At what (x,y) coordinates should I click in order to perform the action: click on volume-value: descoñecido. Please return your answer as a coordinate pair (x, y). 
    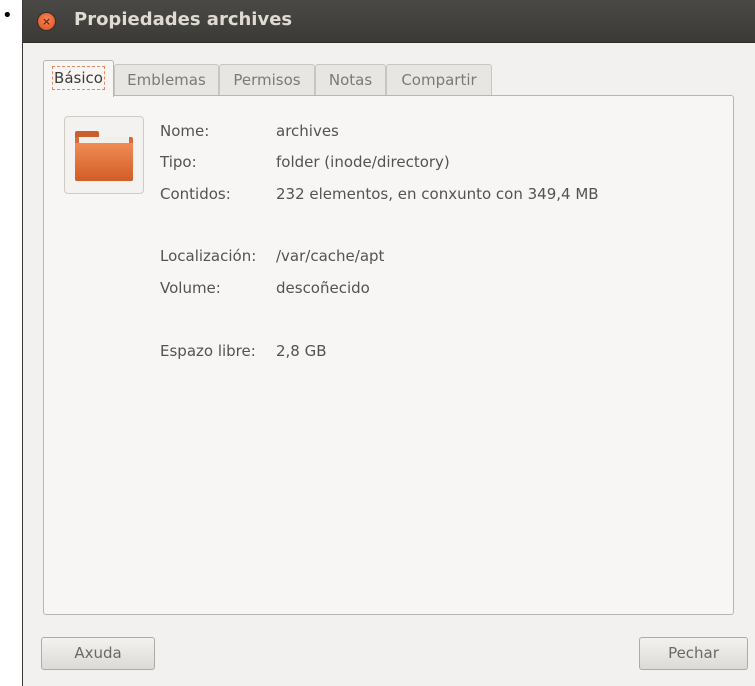
    Looking at the image, I should click on (323, 288).